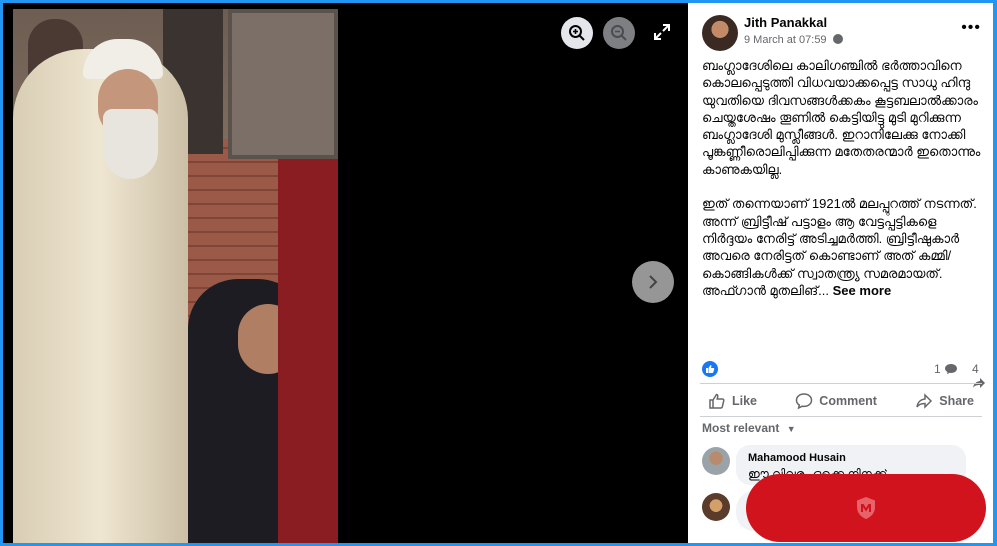 Image resolution: width=997 pixels, height=546 pixels. I want to click on comment-label: Comment, so click(848, 401).